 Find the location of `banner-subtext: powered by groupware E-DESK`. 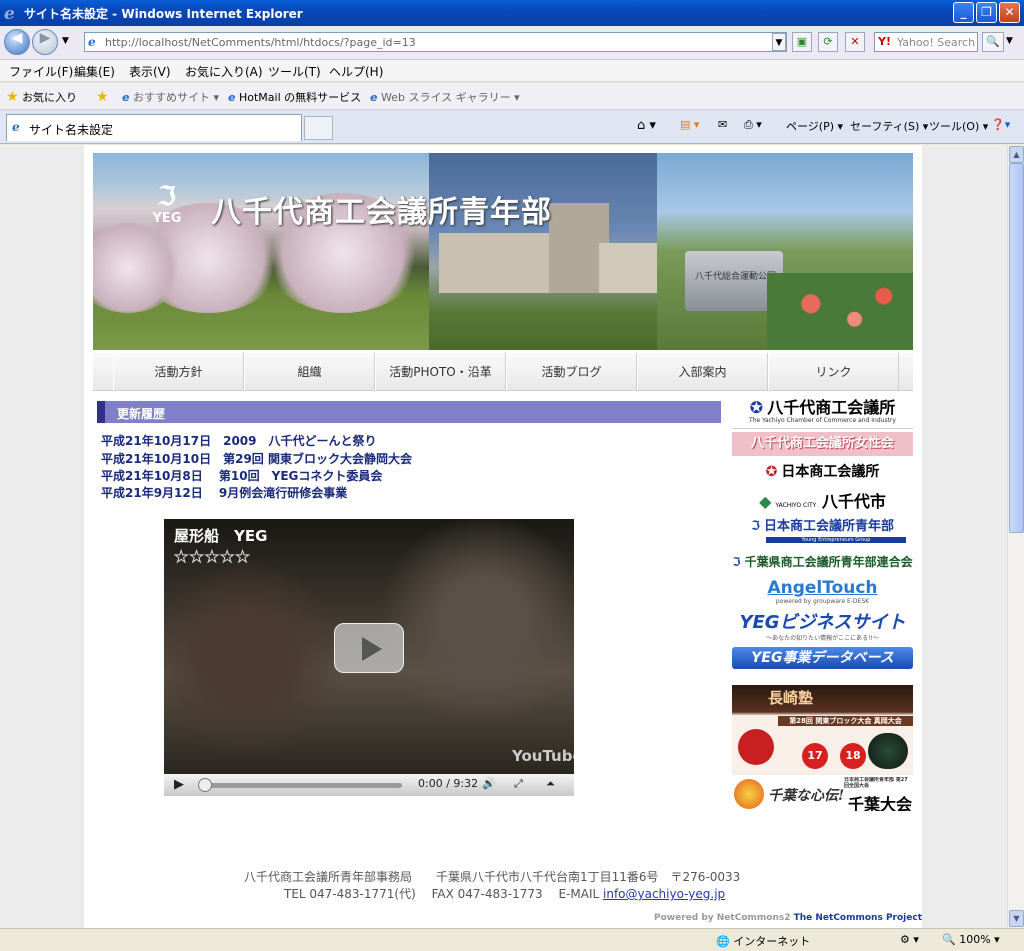

banner-subtext: powered by groupware E-DESK is located at coordinates (822, 601).